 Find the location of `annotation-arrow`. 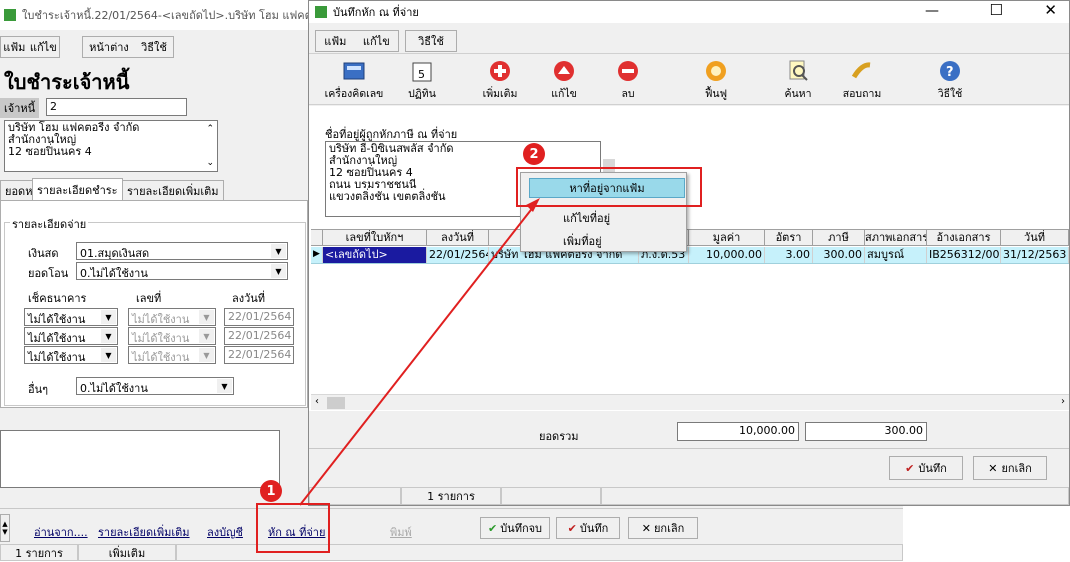

annotation-arrow is located at coordinates (419, 352).